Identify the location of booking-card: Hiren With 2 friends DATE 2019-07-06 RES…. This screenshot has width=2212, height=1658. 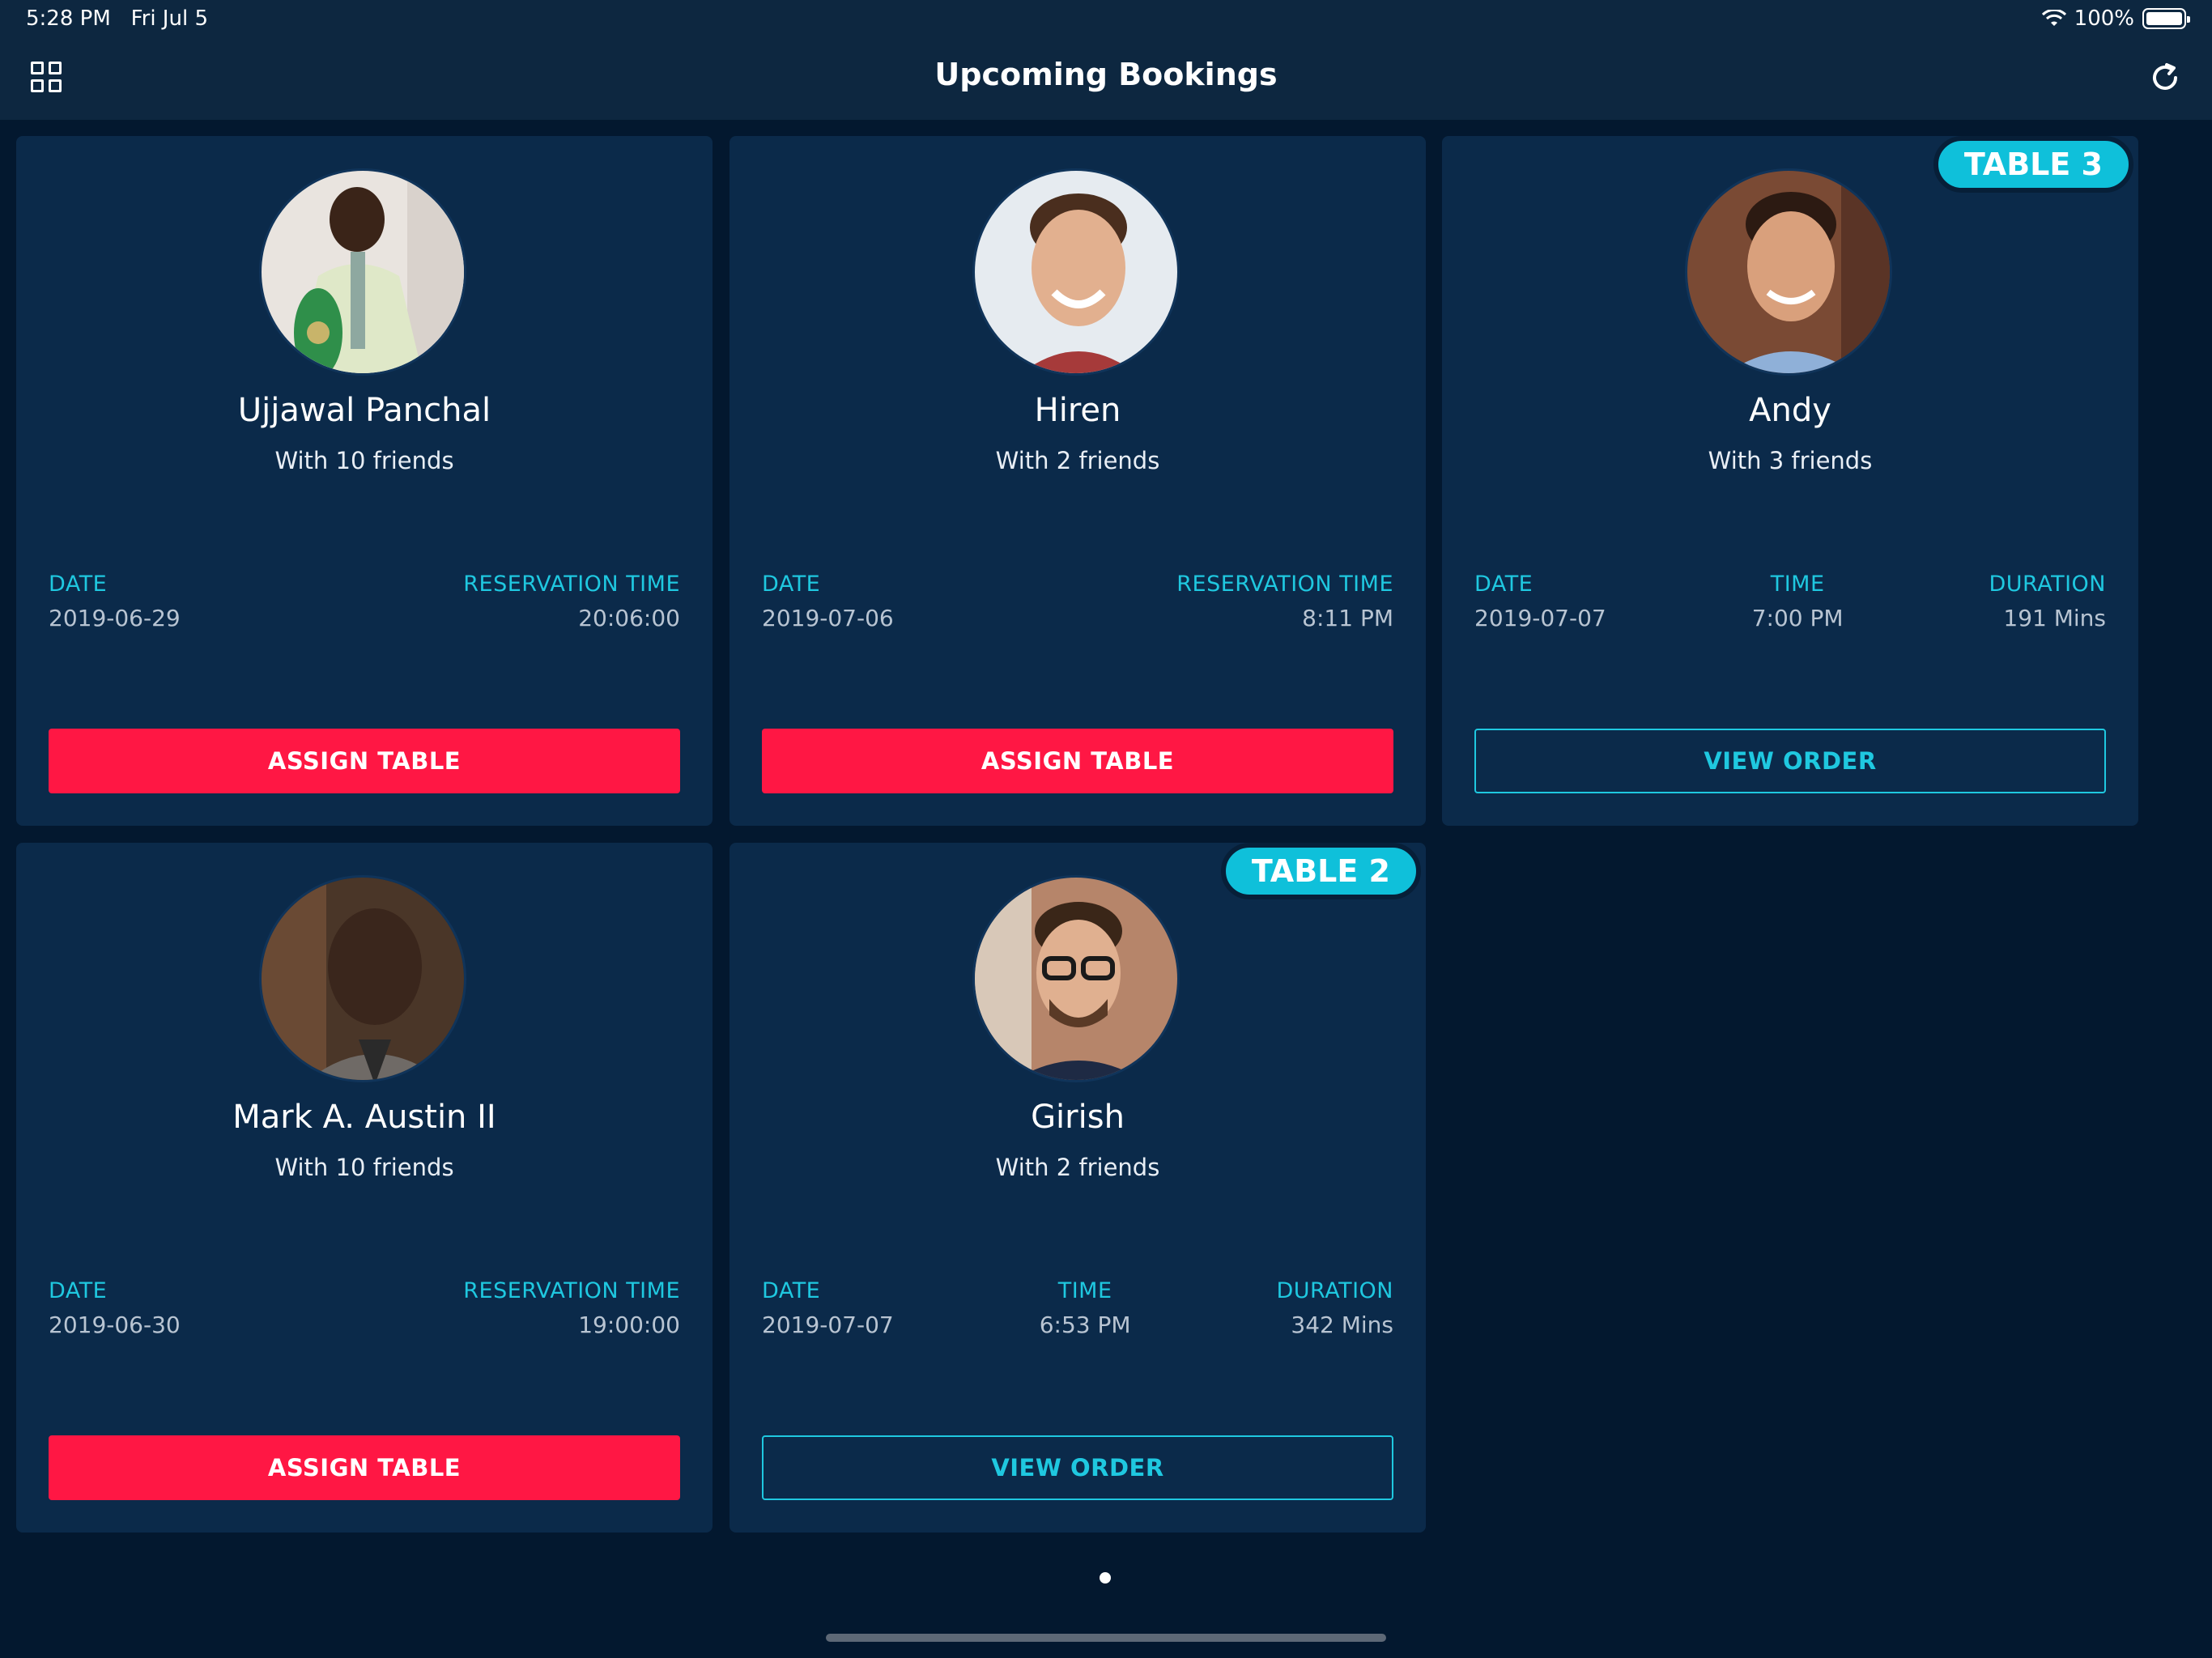
(1078, 481).